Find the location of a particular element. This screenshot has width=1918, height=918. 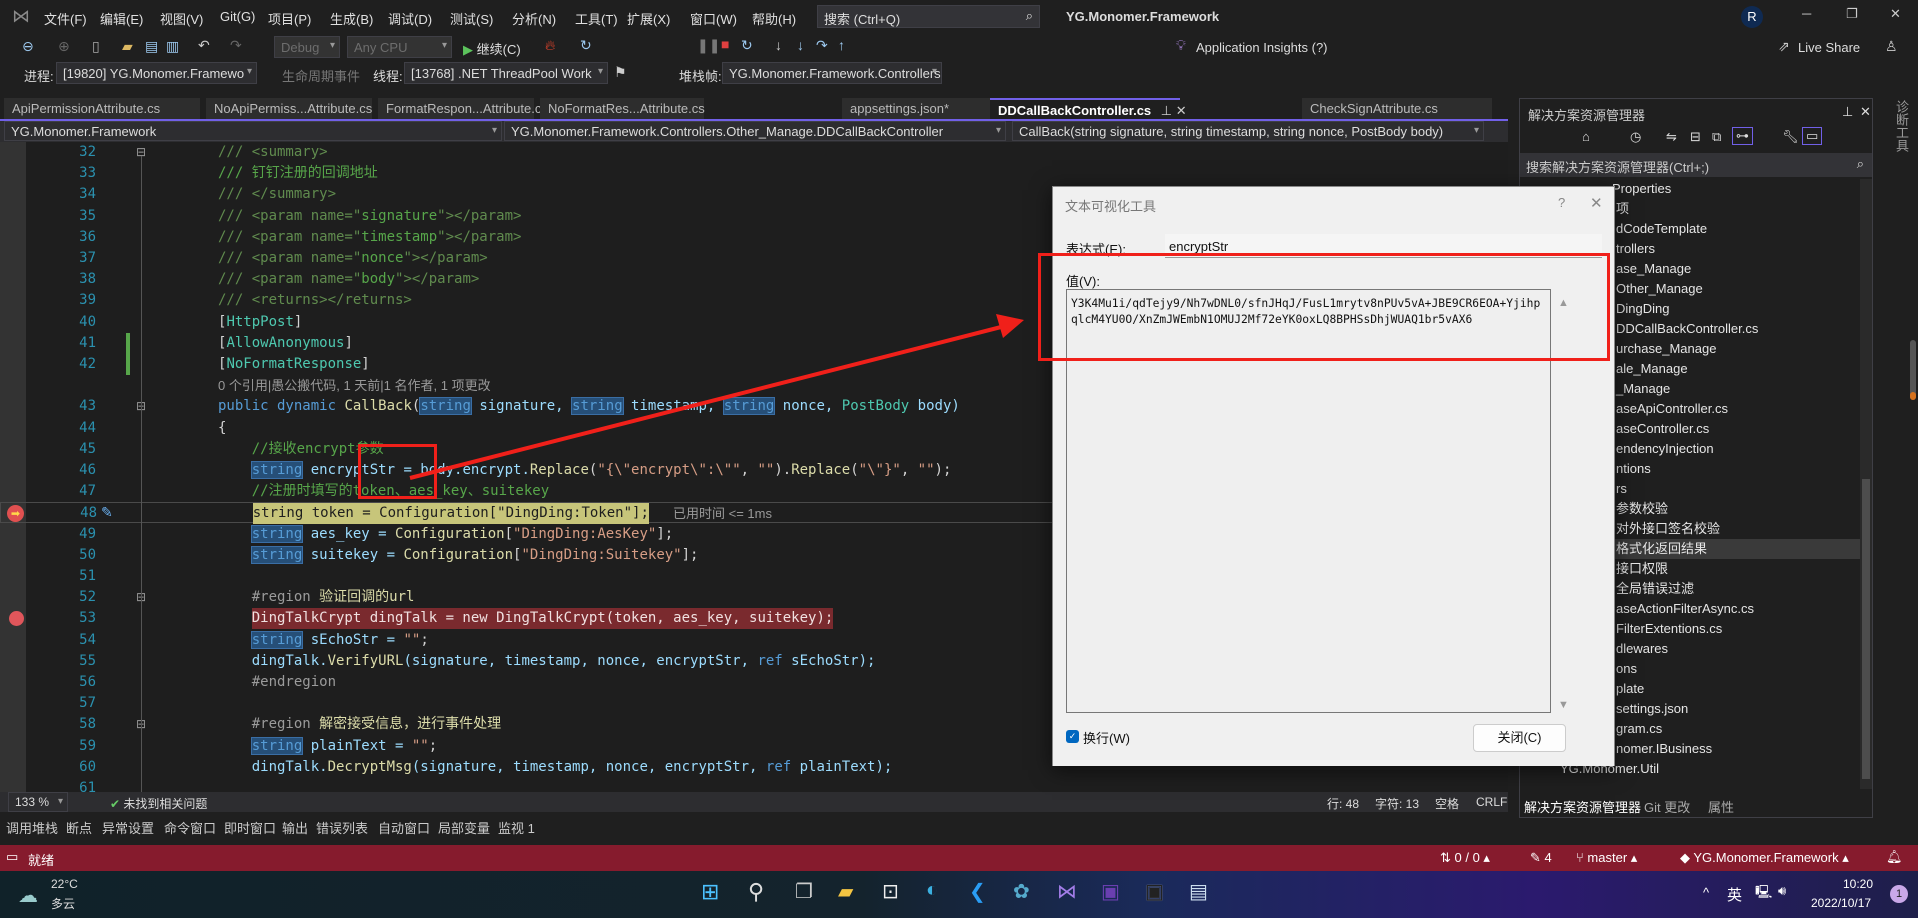

step-out-icon: ↑ is located at coordinates (841, 45).